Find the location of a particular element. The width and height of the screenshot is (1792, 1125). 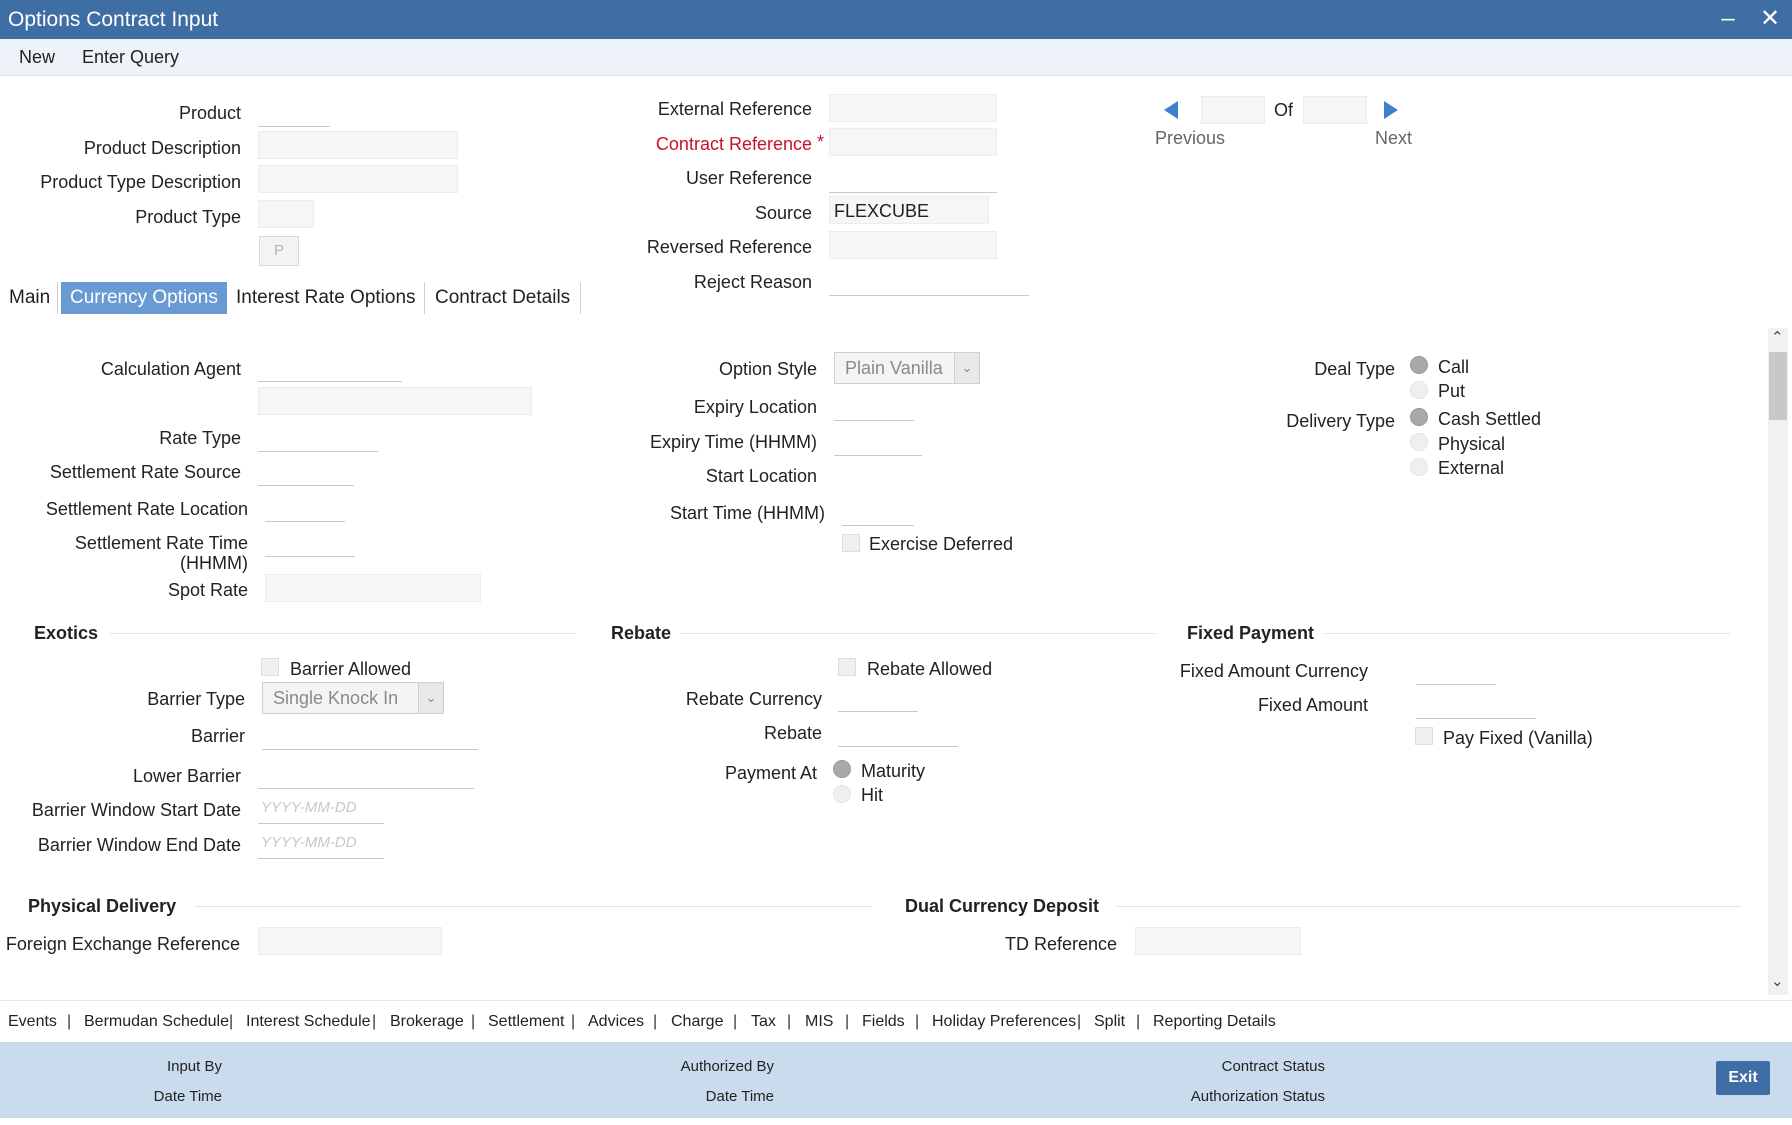

authorized-date-time-label: Date Time is located at coordinates (739, 1096).